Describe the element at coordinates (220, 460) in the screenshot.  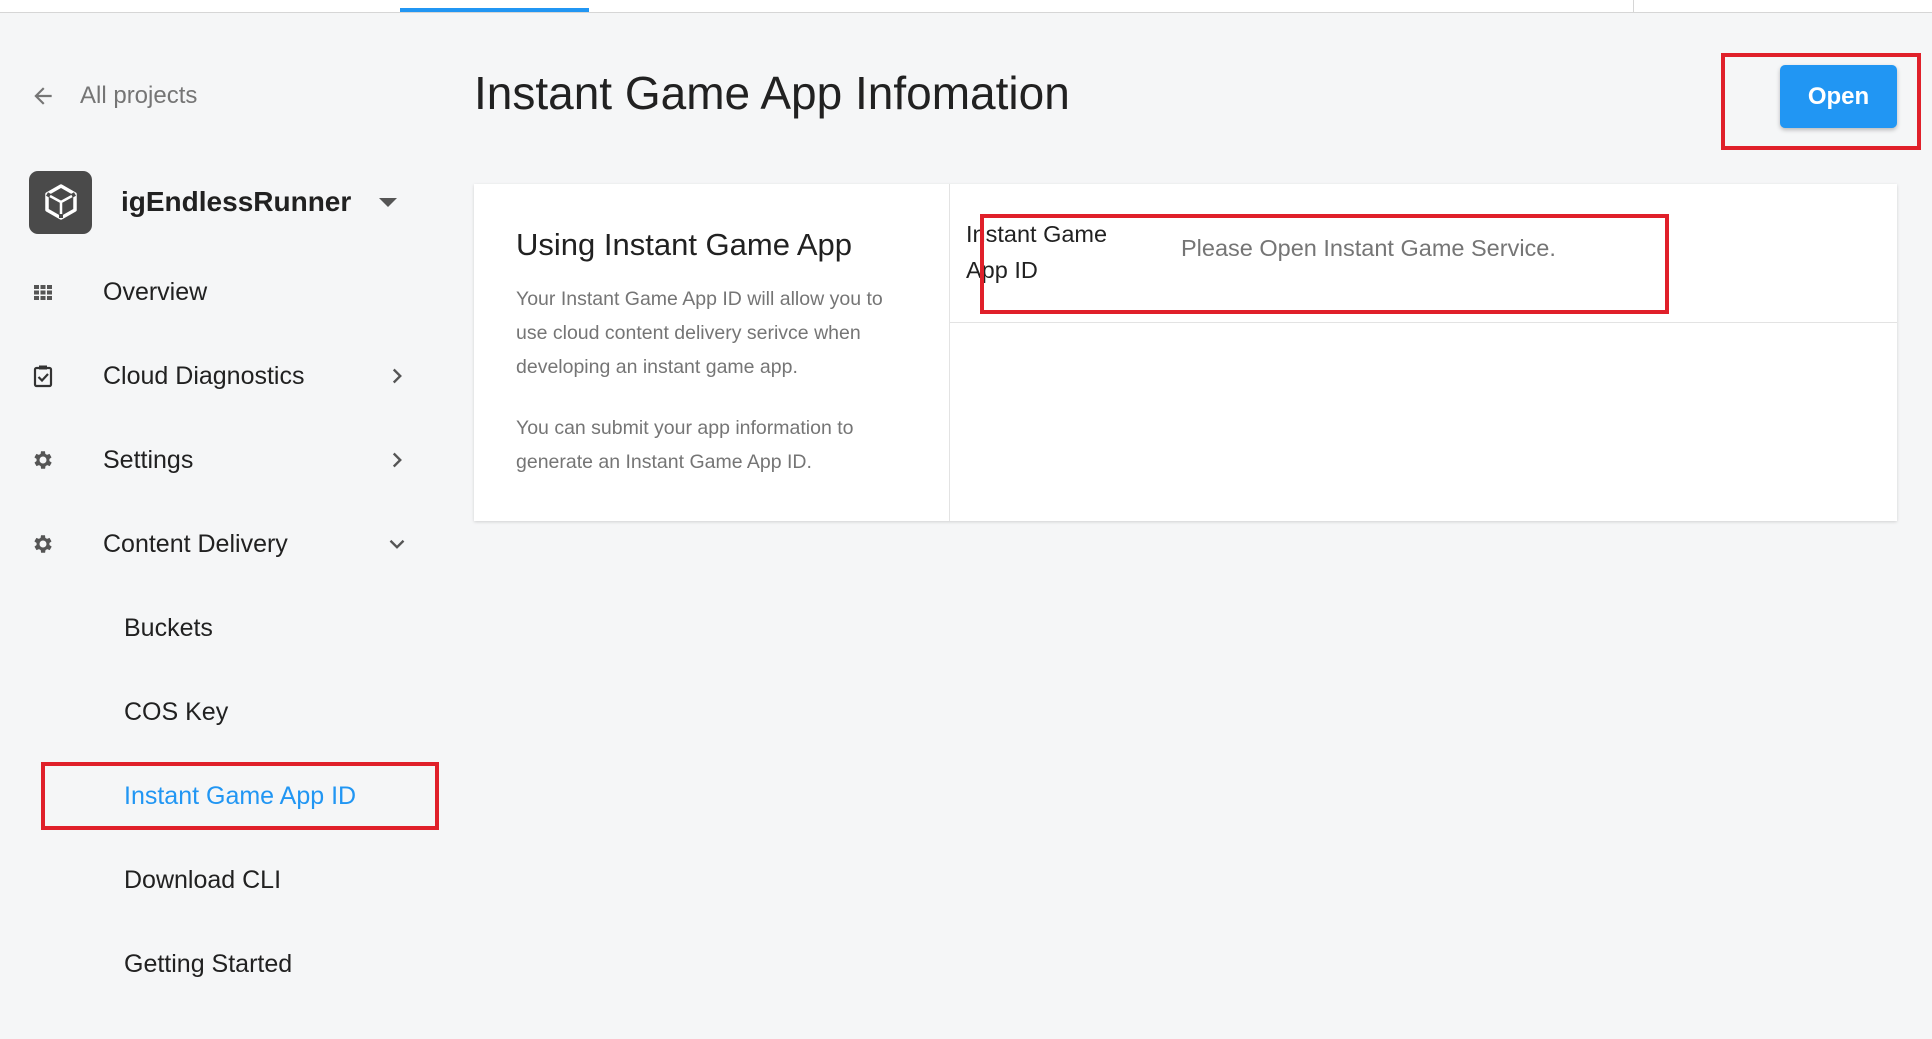
I see `sidebar-item-settings: Settings` at that location.